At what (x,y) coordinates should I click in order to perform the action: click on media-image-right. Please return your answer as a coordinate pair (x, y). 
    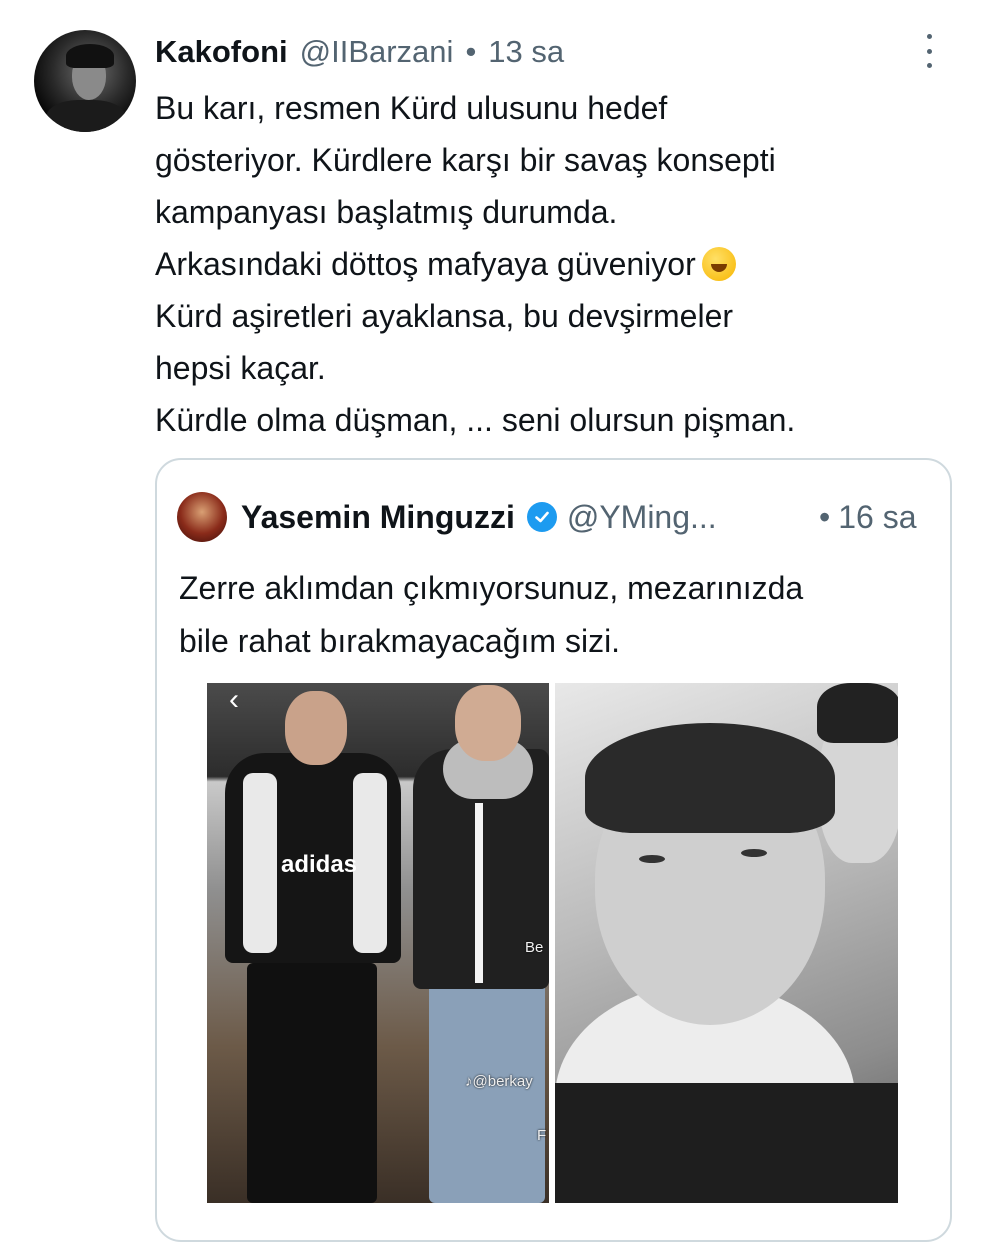
    Looking at the image, I should click on (726, 943).